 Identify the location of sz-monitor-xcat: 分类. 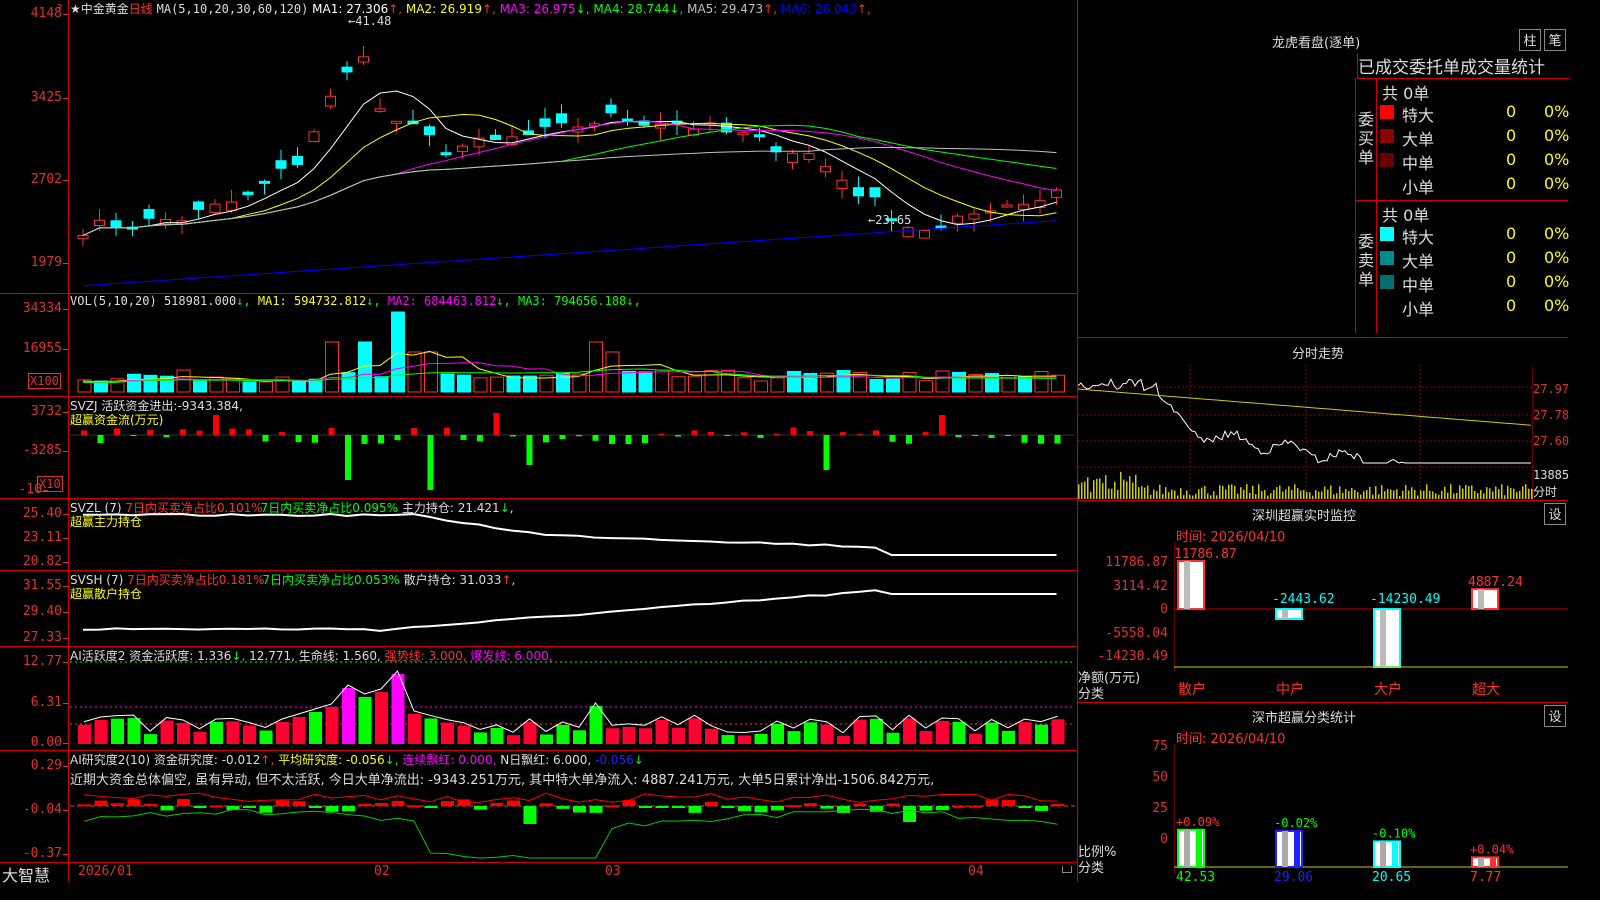
(1091, 694).